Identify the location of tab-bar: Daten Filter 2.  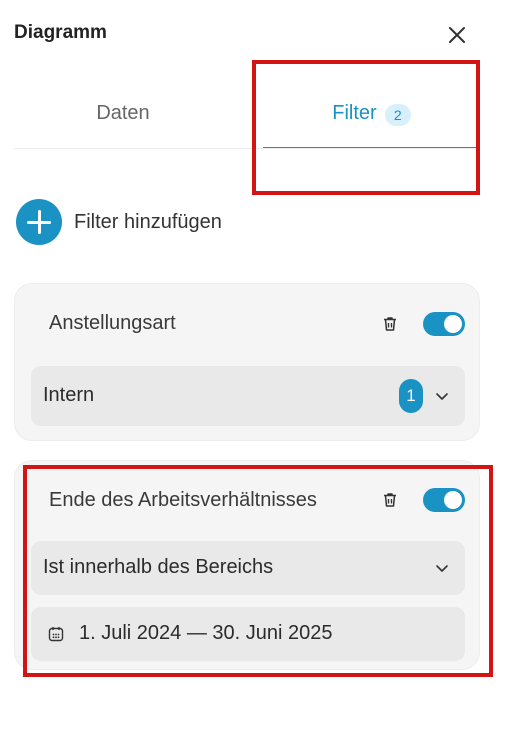
(247, 119).